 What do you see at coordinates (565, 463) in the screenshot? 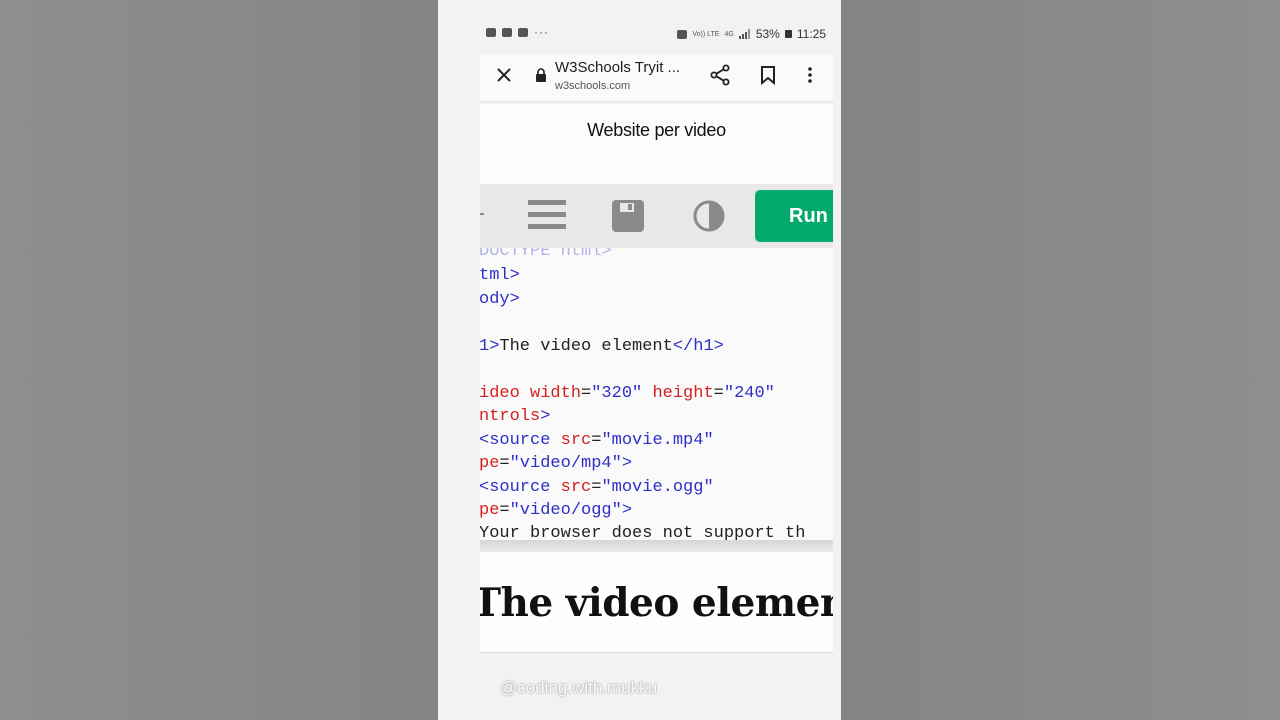
I see `code-token: "video/mp4"` at bounding box center [565, 463].